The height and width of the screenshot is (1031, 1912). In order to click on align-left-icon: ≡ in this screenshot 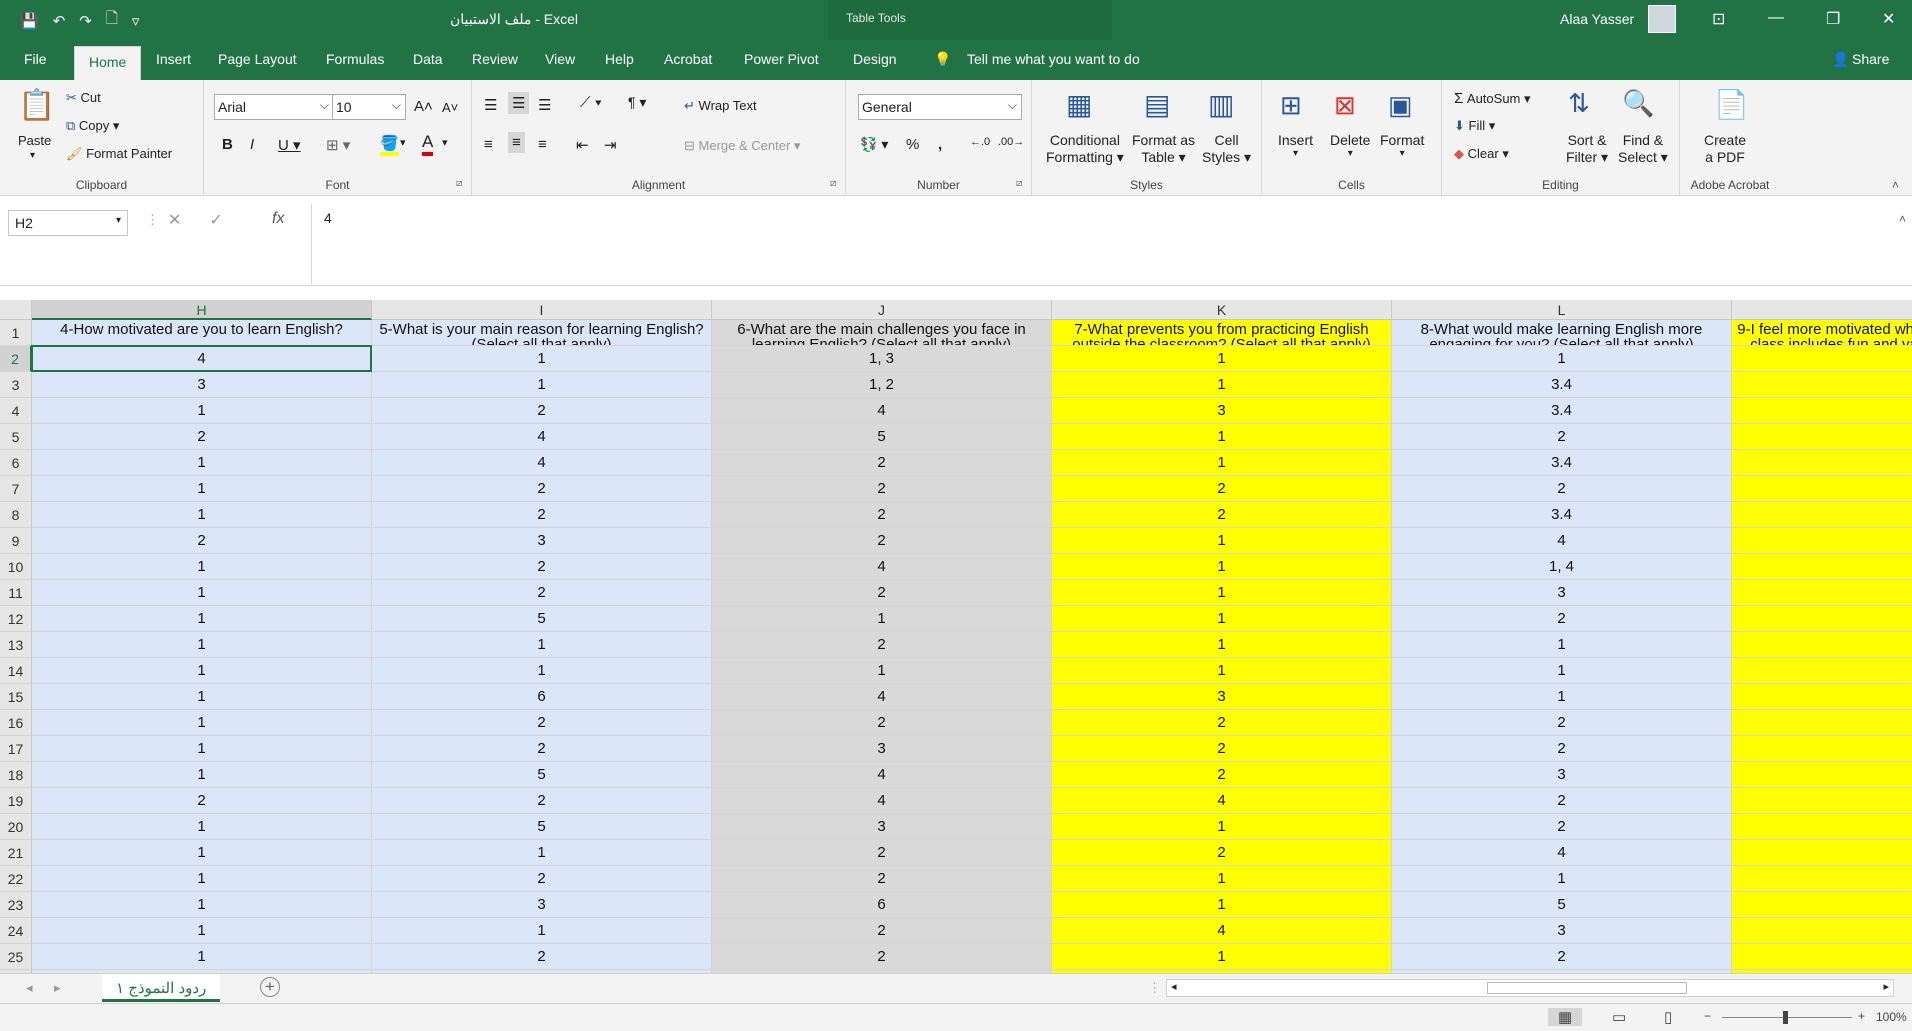, I will do `click(488, 144)`.